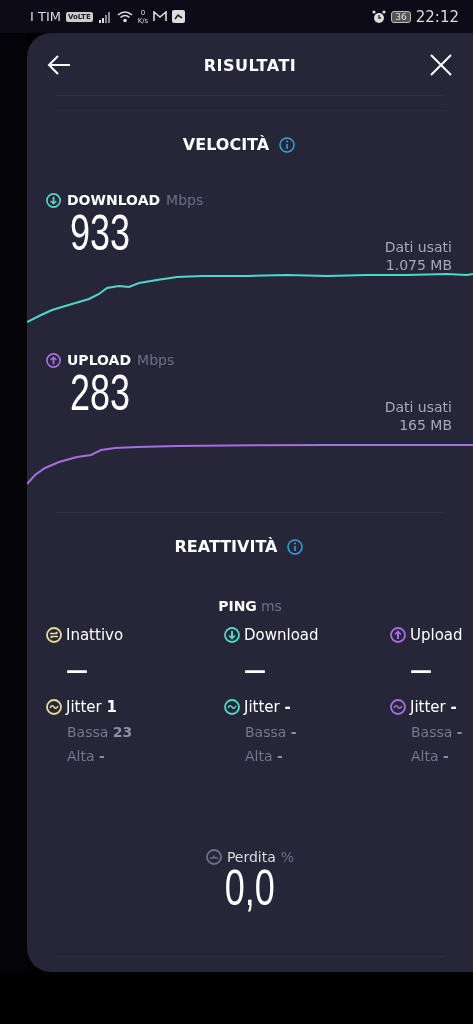 This screenshot has height=1024, width=473. I want to click on ping-unit: ms, so click(271, 606).